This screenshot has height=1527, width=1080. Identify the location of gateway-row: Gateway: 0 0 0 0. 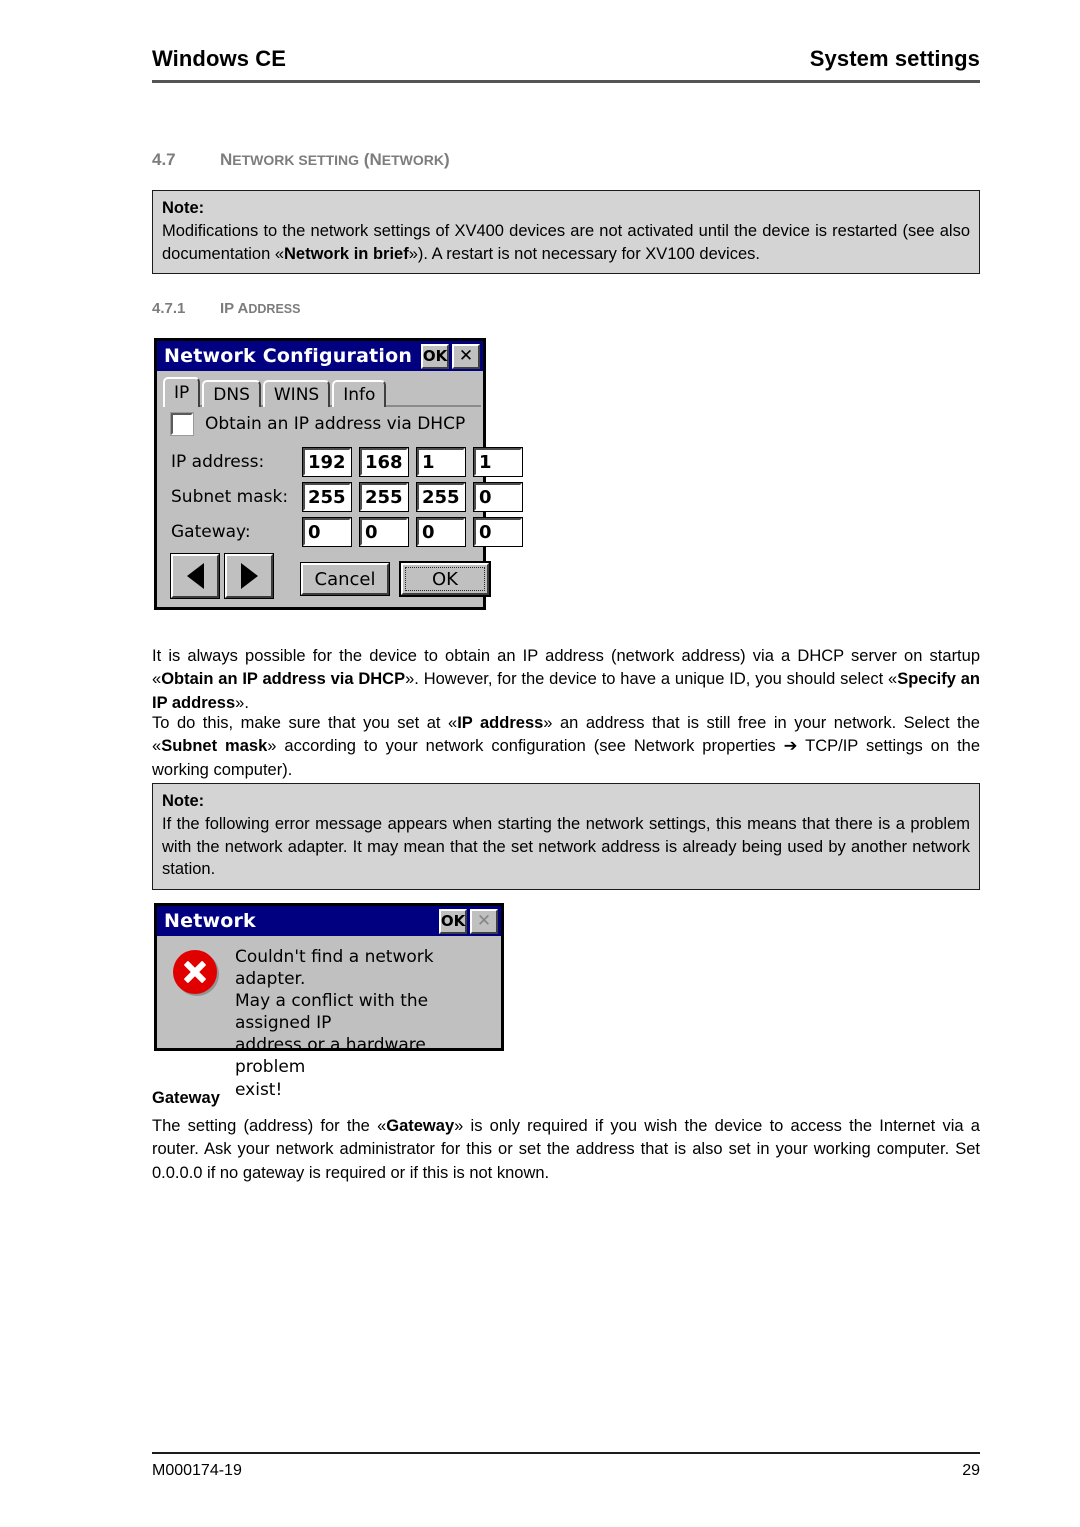
(351, 532).